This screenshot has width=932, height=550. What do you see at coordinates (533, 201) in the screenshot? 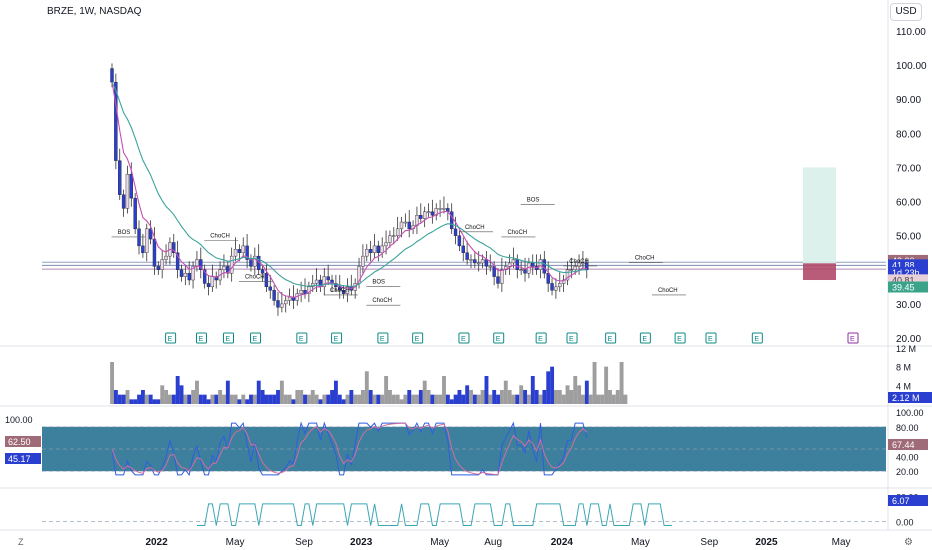
I see `structure-label: BOS` at bounding box center [533, 201].